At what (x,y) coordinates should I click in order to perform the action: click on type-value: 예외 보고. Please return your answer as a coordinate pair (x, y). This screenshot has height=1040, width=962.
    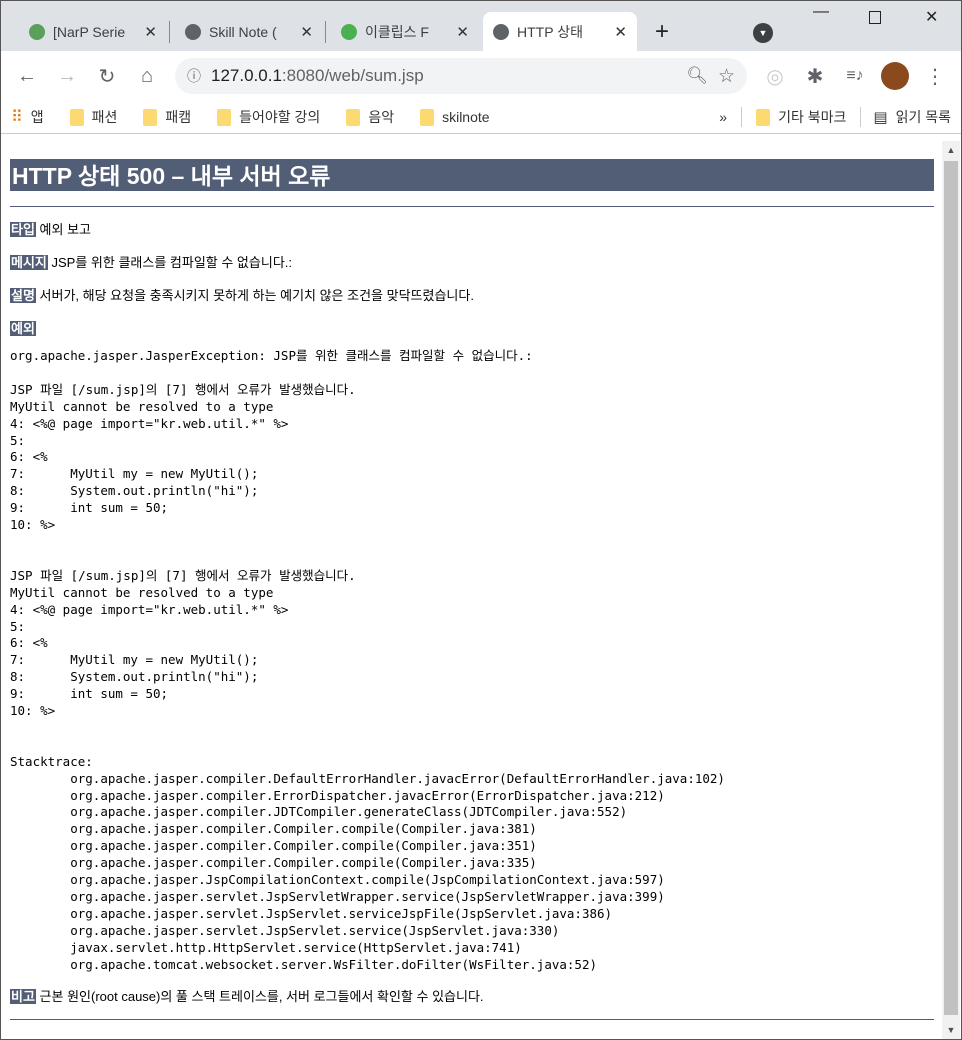
    Looking at the image, I should click on (65, 229).